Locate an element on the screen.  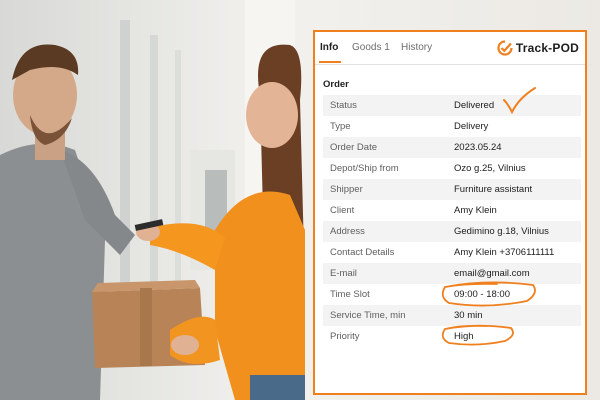
row-value: High is located at coordinates (464, 336).